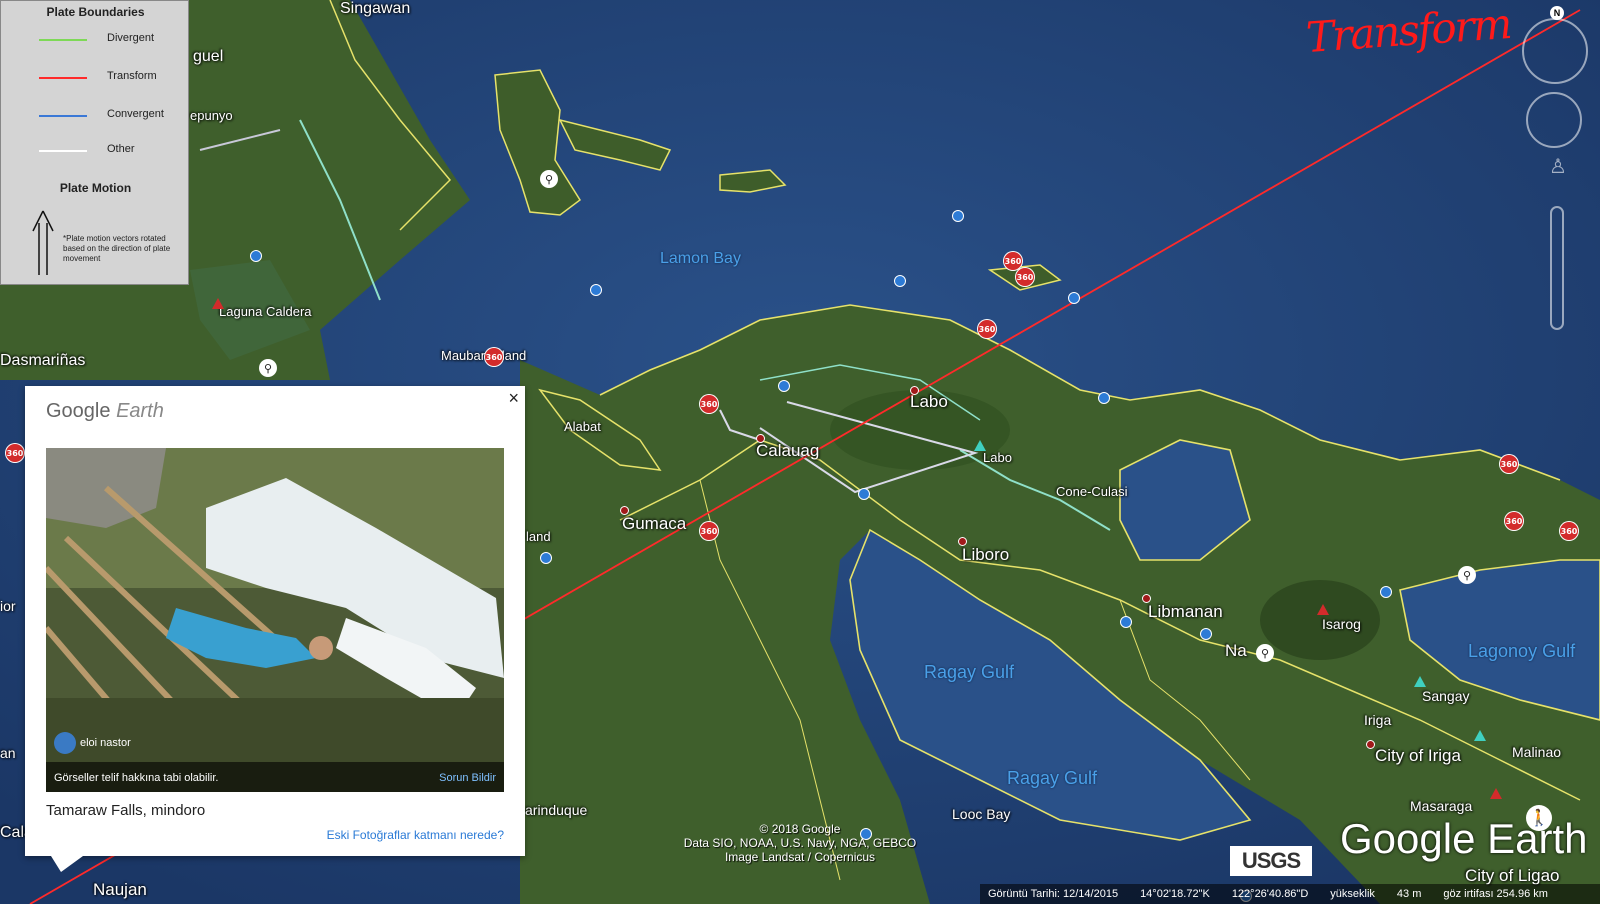 Image resolution: width=1600 pixels, height=904 pixels. What do you see at coordinates (1236, 650) in the screenshot?
I see `place-label: Na` at bounding box center [1236, 650].